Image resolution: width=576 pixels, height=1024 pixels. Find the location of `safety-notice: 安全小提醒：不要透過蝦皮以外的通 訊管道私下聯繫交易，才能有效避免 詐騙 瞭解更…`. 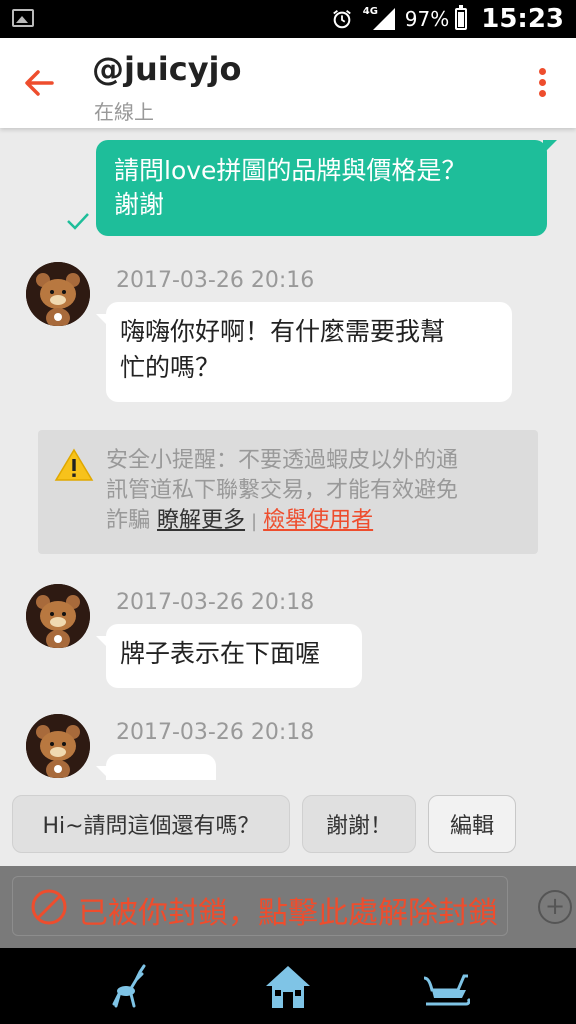

safety-notice: 安全小提醒：不要透過蝦皮以外的通 訊管道私下聯繫交易，才能有效避免 詐騙 瞭解更… is located at coordinates (288, 492).